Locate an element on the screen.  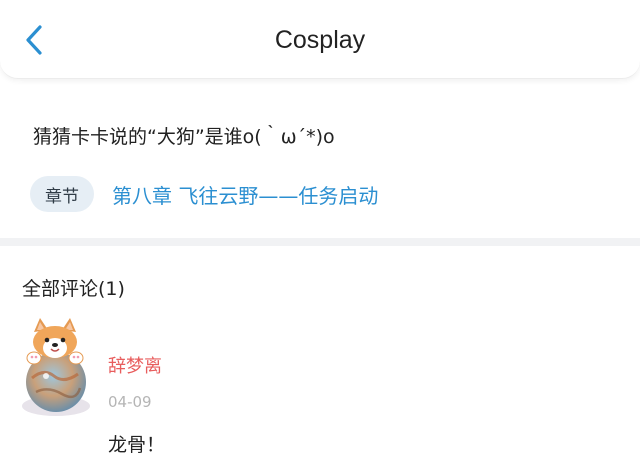
section-divider is located at coordinates (320, 242).